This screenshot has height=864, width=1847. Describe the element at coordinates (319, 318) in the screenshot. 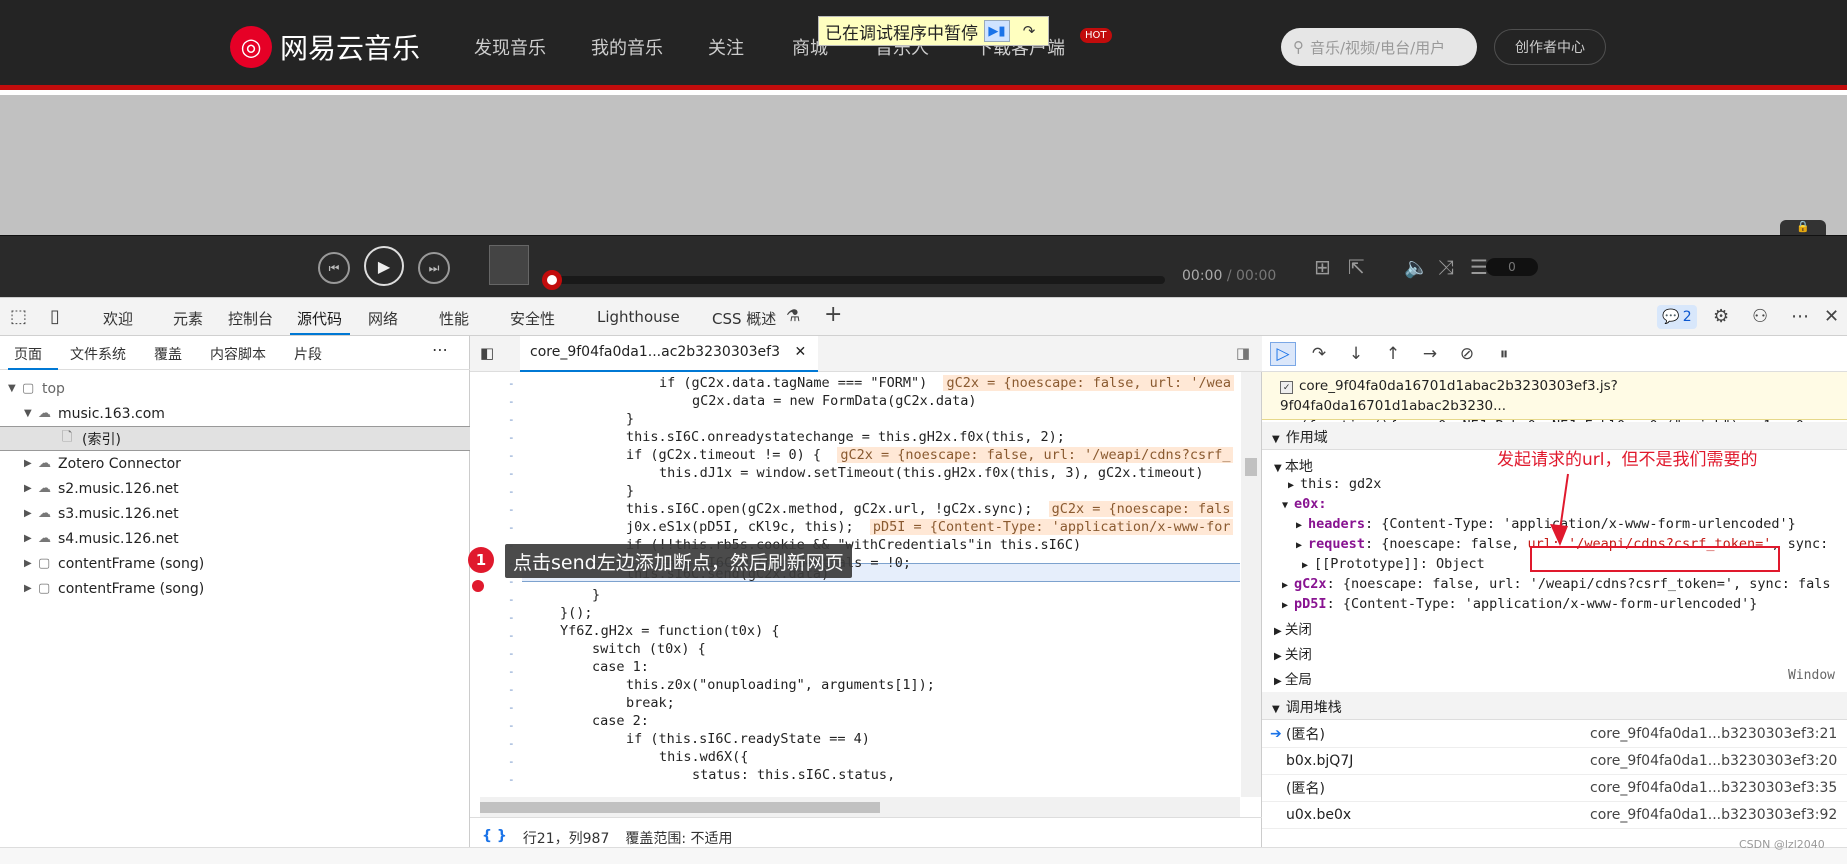

I see `tab-sources: 源代码` at that location.